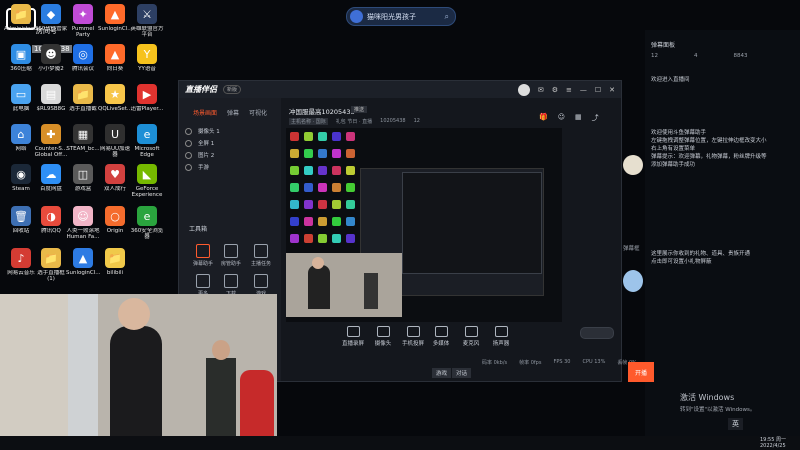  What do you see at coordinates (541, 90) in the screenshot?
I see `message-icon: ✉` at bounding box center [541, 90].